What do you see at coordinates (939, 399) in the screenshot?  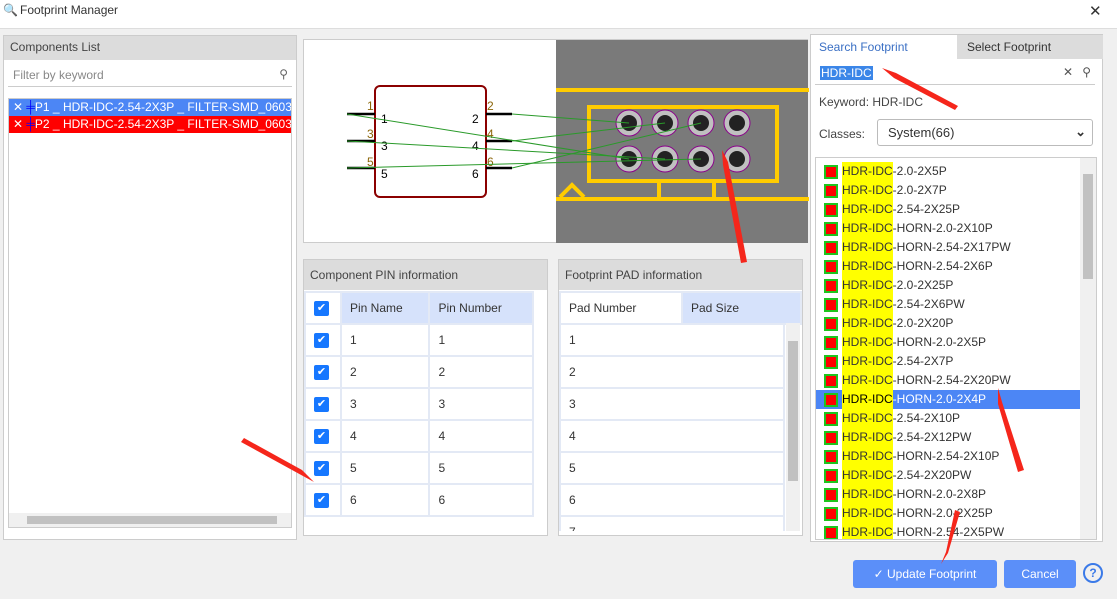 I see `result-suffix: -HORN-2.0-2X4P` at bounding box center [939, 399].